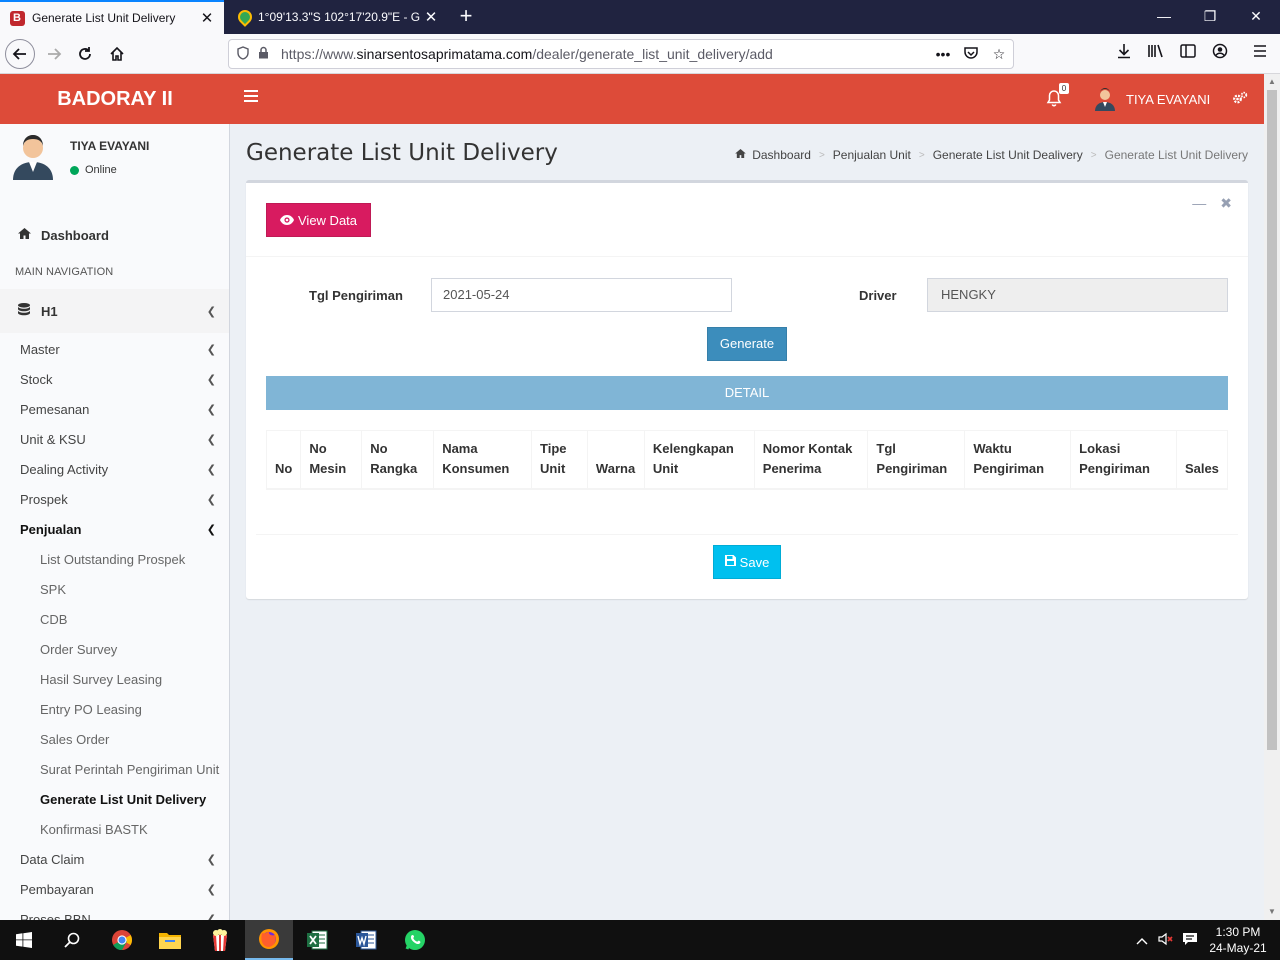  I want to click on sidebar-item-pemesanan: Pemesanan ❮, so click(114, 409).